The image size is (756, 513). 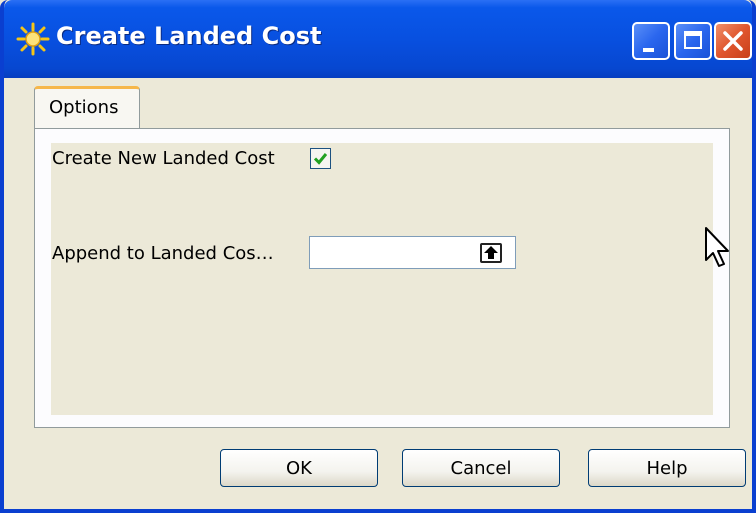 I want to click on up-arrow-icon, so click(x=491, y=252).